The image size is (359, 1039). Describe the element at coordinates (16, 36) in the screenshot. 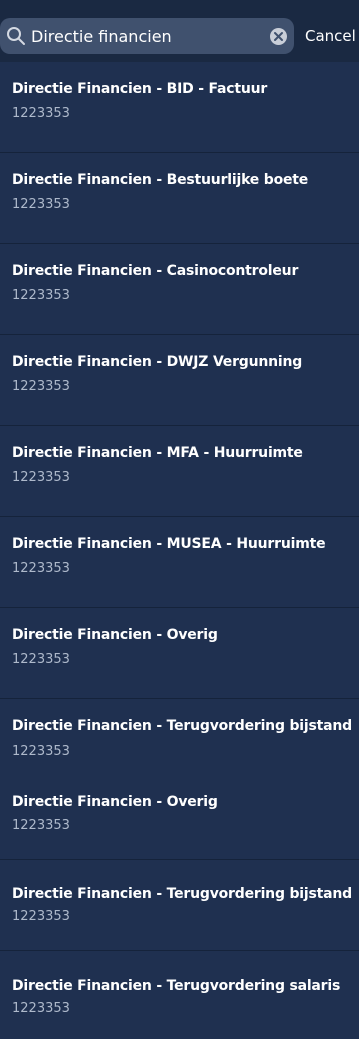

I see `search-icon` at that location.